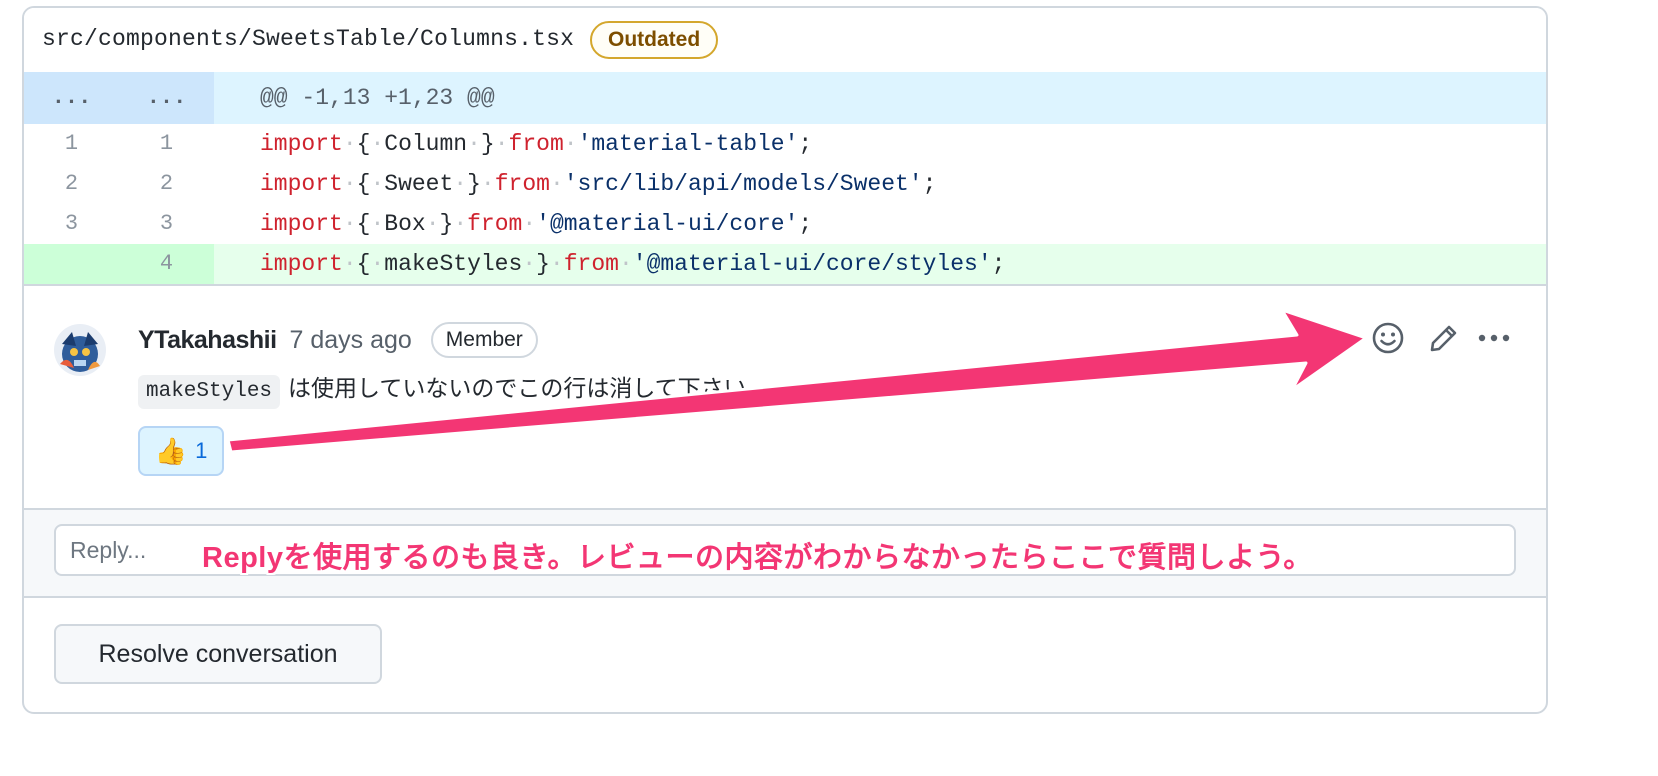  What do you see at coordinates (171, 451) in the screenshot?
I see `thumbs-up-icon: 👍` at bounding box center [171, 451].